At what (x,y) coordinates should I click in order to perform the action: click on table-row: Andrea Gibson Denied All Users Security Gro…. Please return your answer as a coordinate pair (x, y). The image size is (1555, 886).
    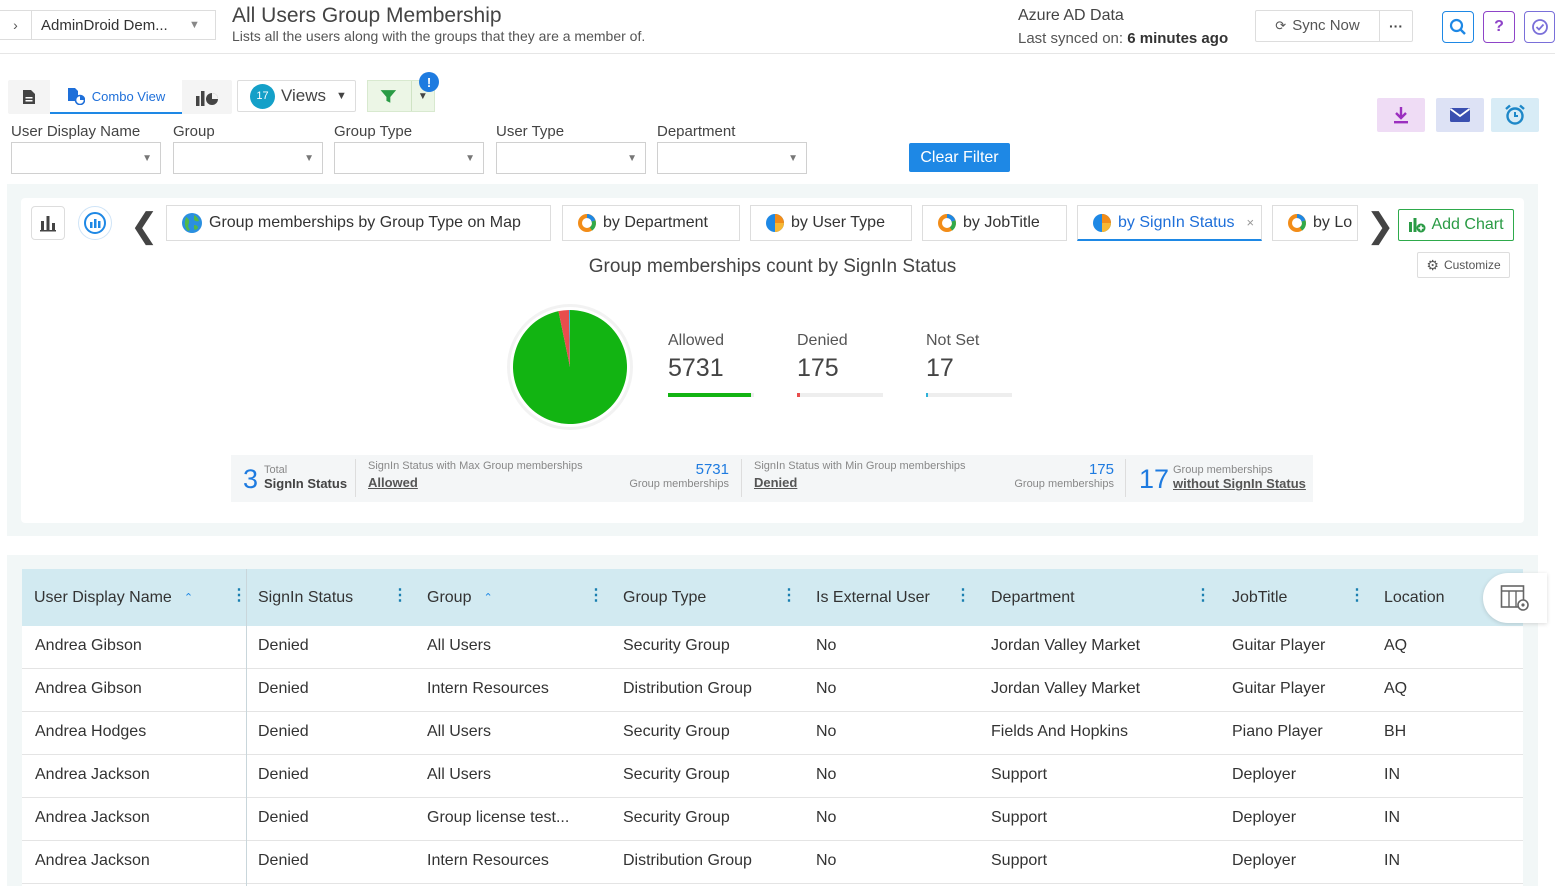
    Looking at the image, I should click on (772, 647).